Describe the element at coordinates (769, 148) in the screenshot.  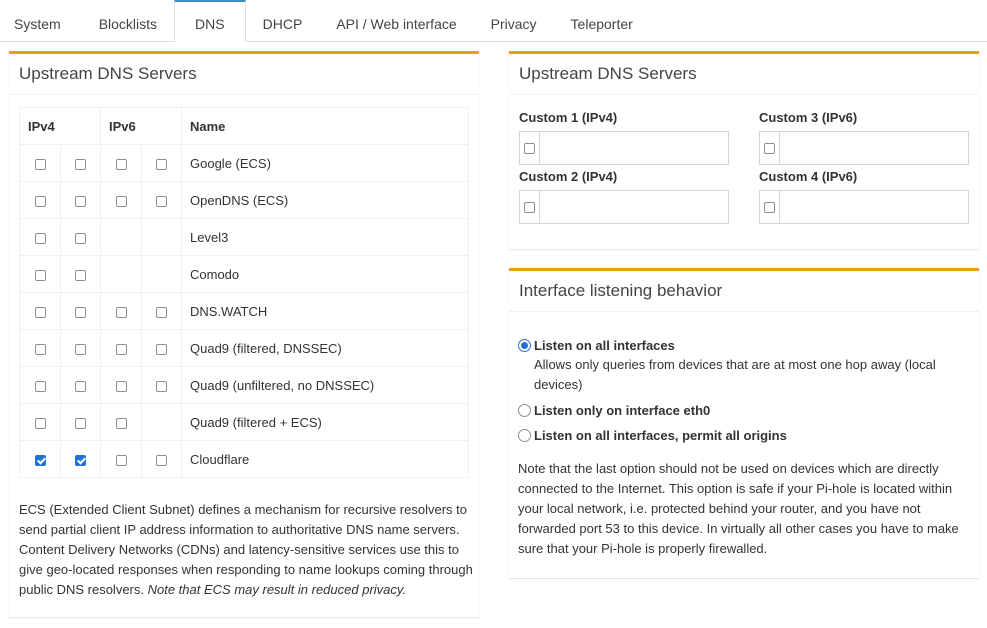
I see `custom-3-checkbox` at that location.